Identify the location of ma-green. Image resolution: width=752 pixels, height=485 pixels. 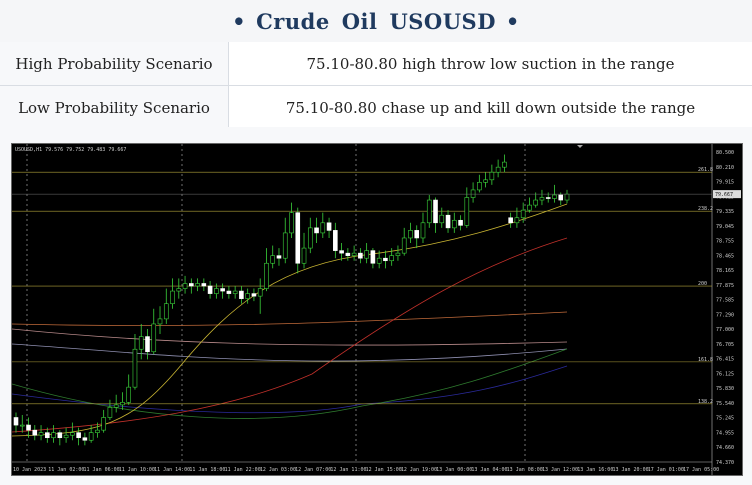
(290, 383).